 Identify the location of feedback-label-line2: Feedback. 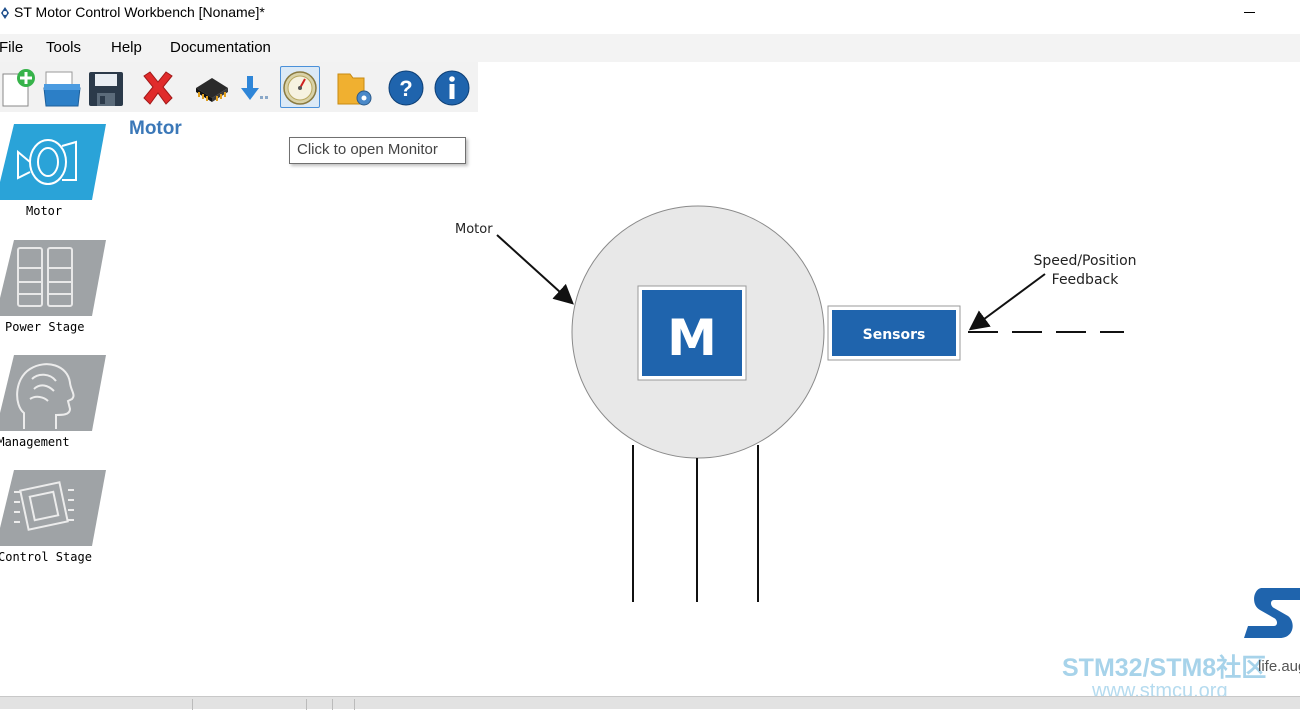
(1086, 280).